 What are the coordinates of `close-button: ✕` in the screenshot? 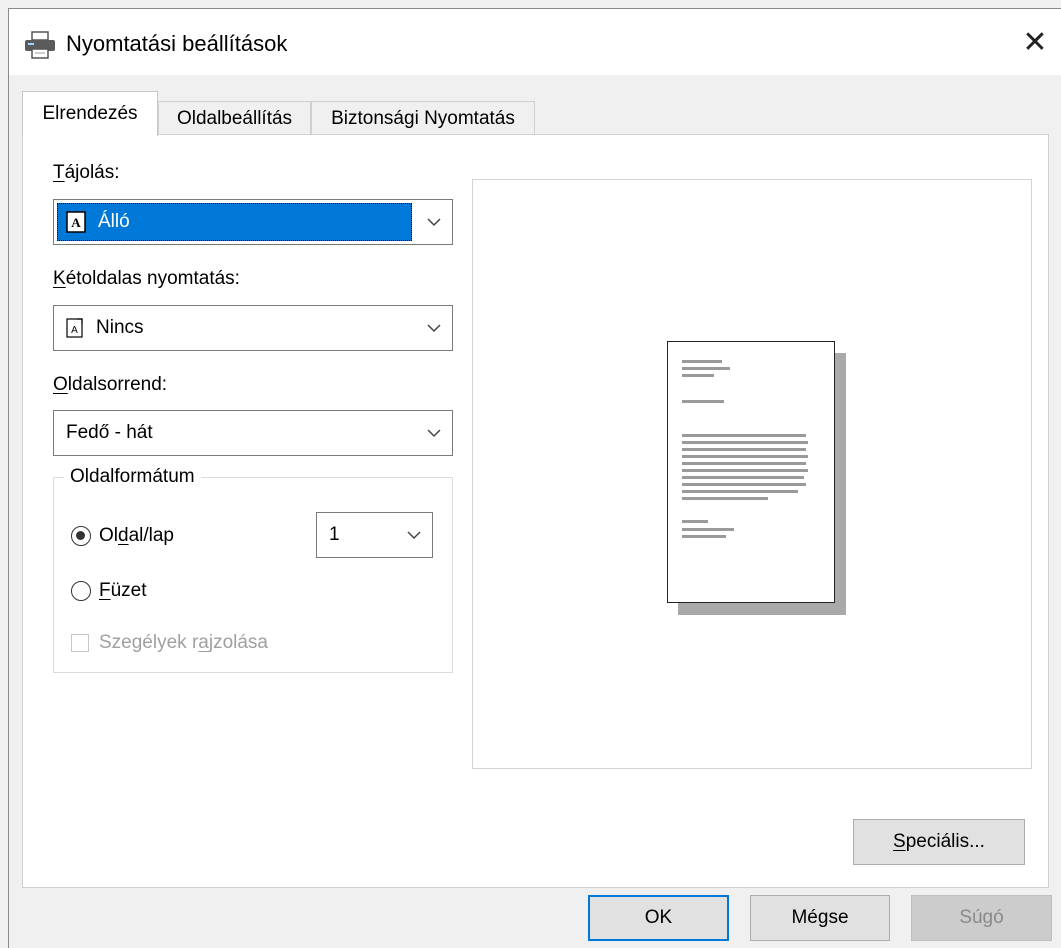 It's located at (1035, 42).